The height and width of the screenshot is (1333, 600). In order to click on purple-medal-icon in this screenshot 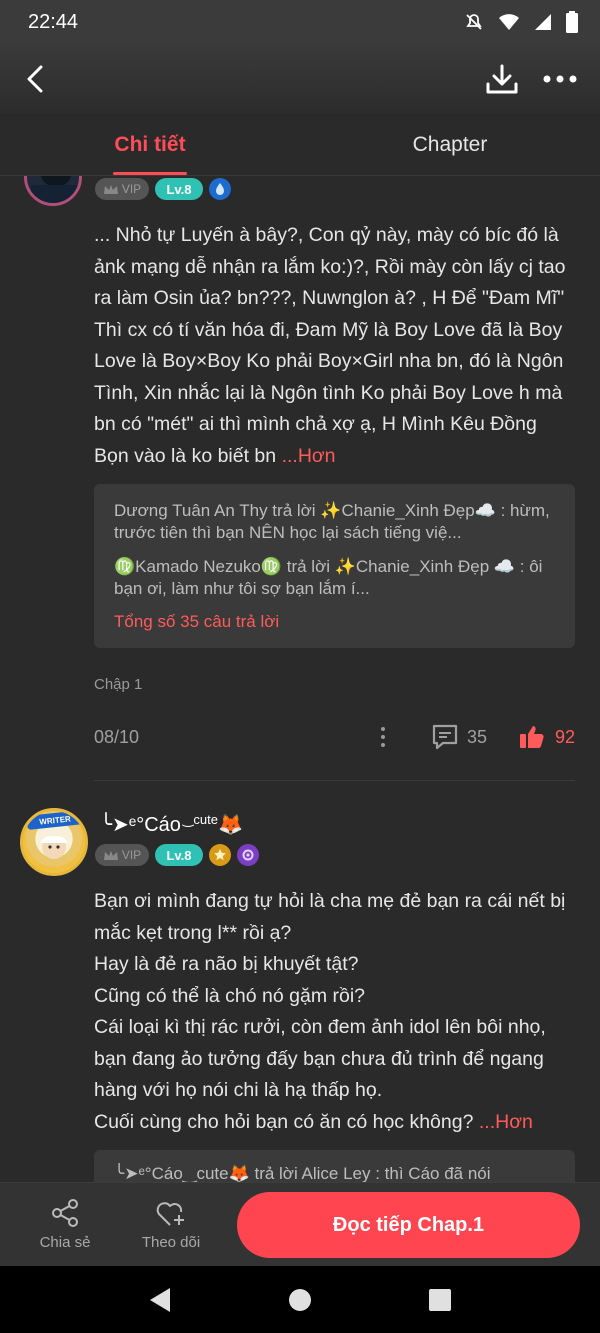, I will do `click(248, 855)`.